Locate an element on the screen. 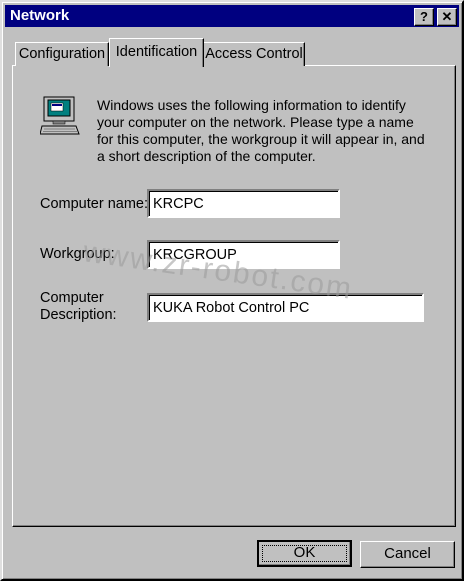 The image size is (464, 581). window-title: Network is located at coordinates (40, 15).